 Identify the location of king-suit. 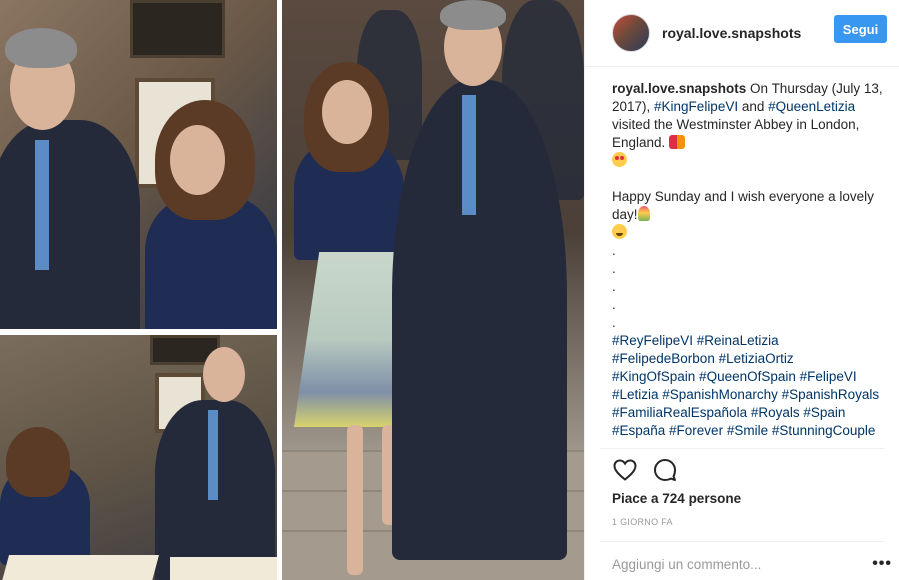
(70, 224).